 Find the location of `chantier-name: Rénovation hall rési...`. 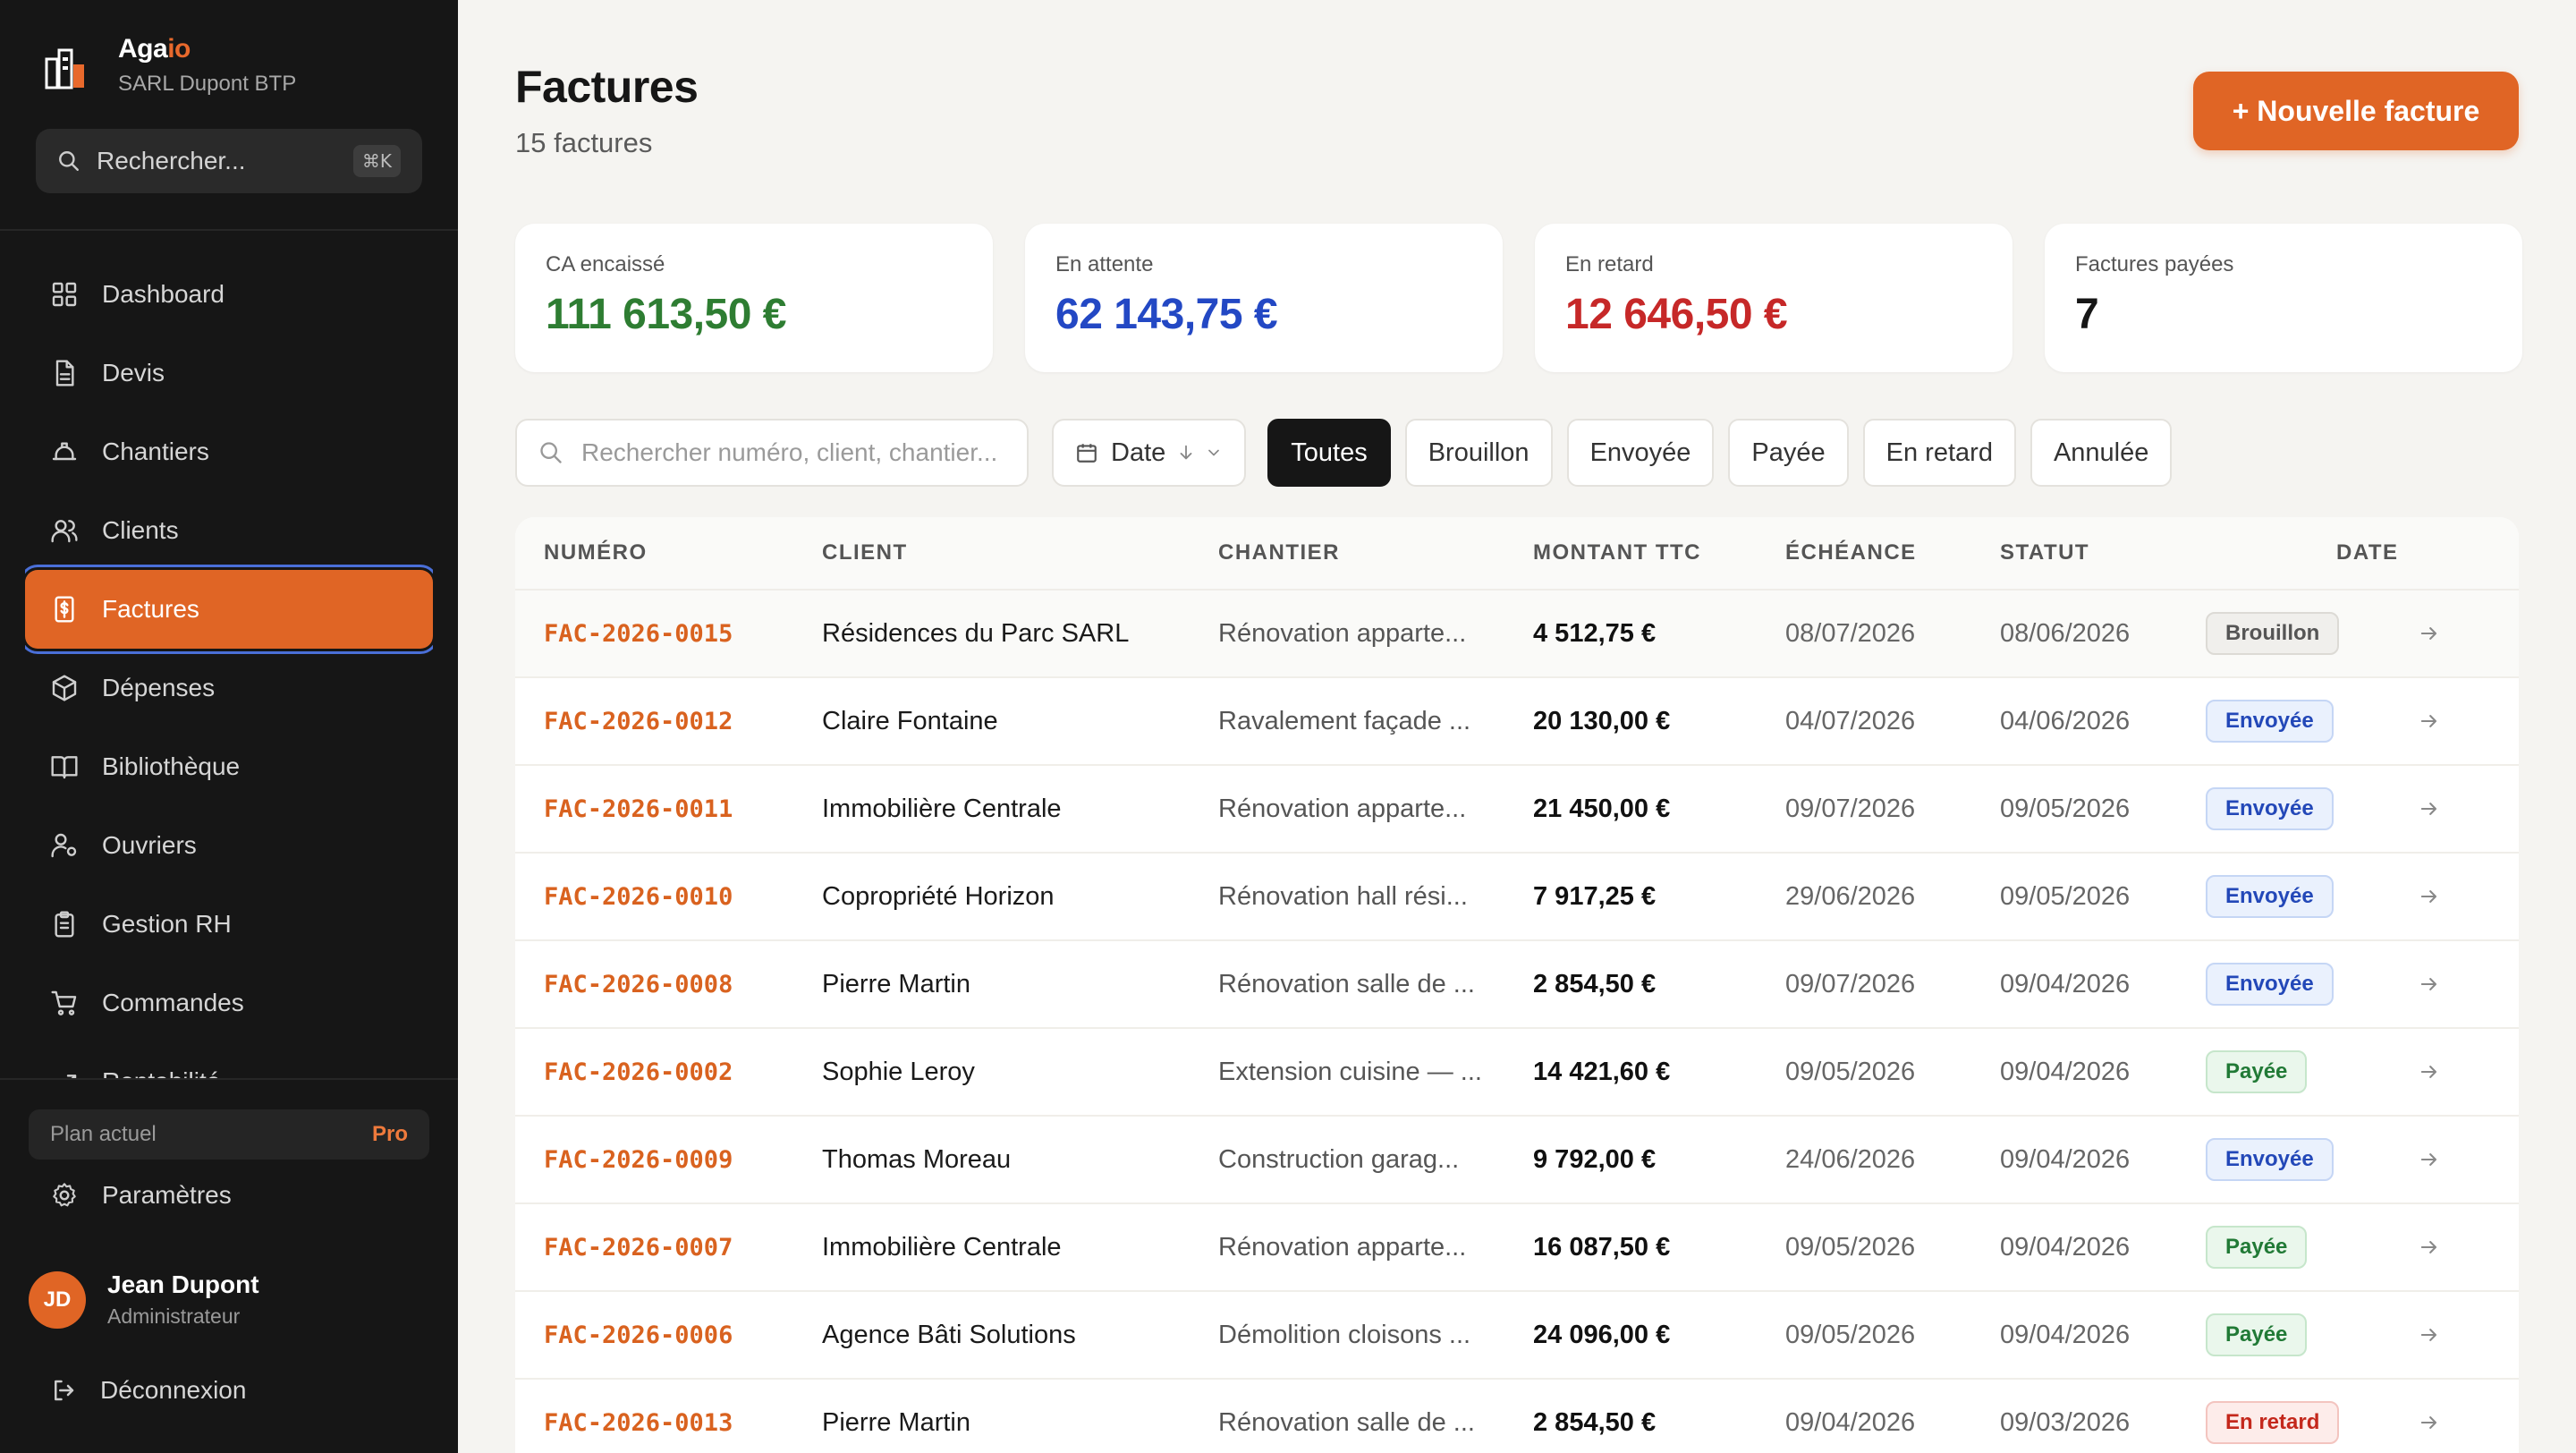

chantier-name: Rénovation hall rési... is located at coordinates (1343, 896).